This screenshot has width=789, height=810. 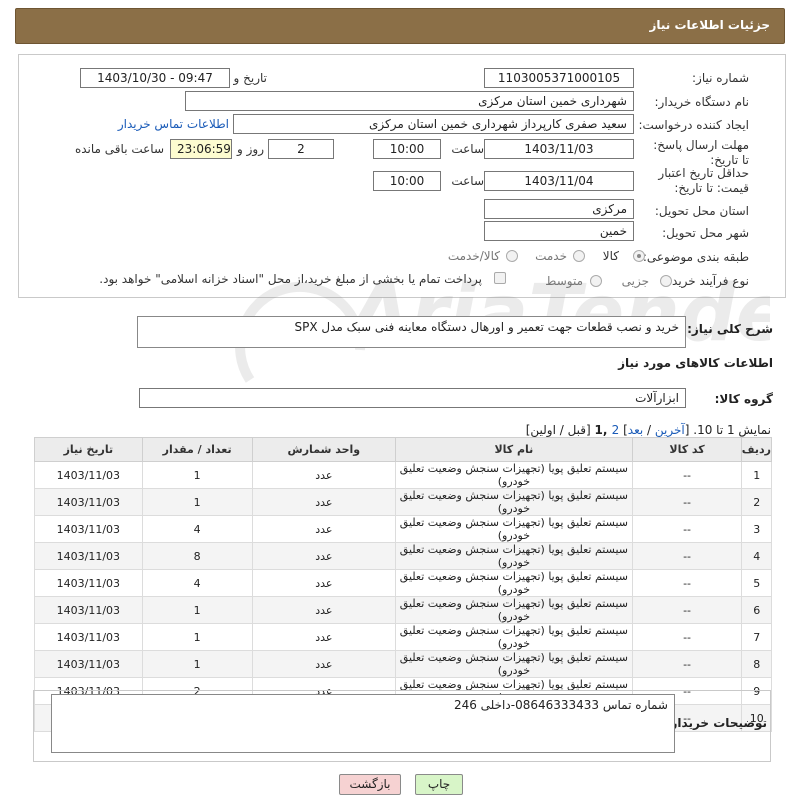 What do you see at coordinates (706, 281) in the screenshot?
I see `purchase-process-label: نوع فرآیند خرید :` at bounding box center [706, 281].